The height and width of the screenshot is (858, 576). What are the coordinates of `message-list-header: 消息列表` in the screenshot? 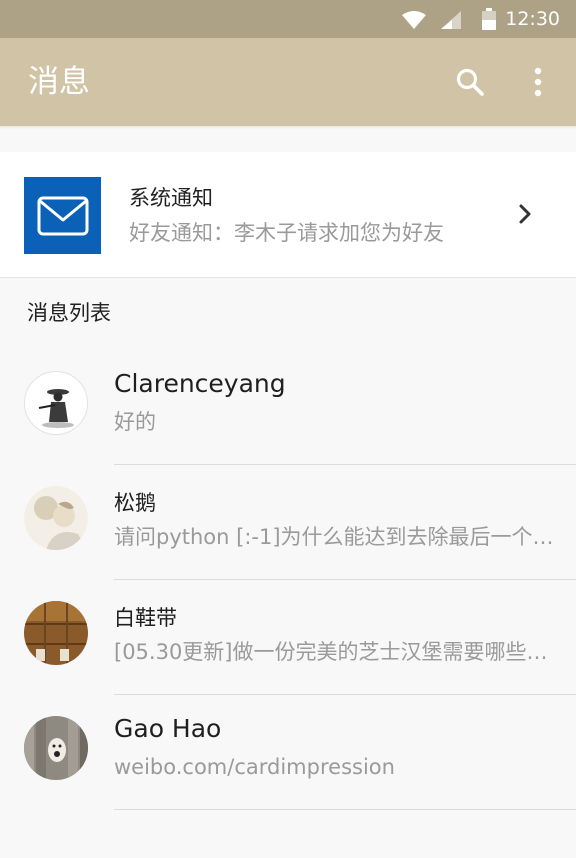 It's located at (69, 313).